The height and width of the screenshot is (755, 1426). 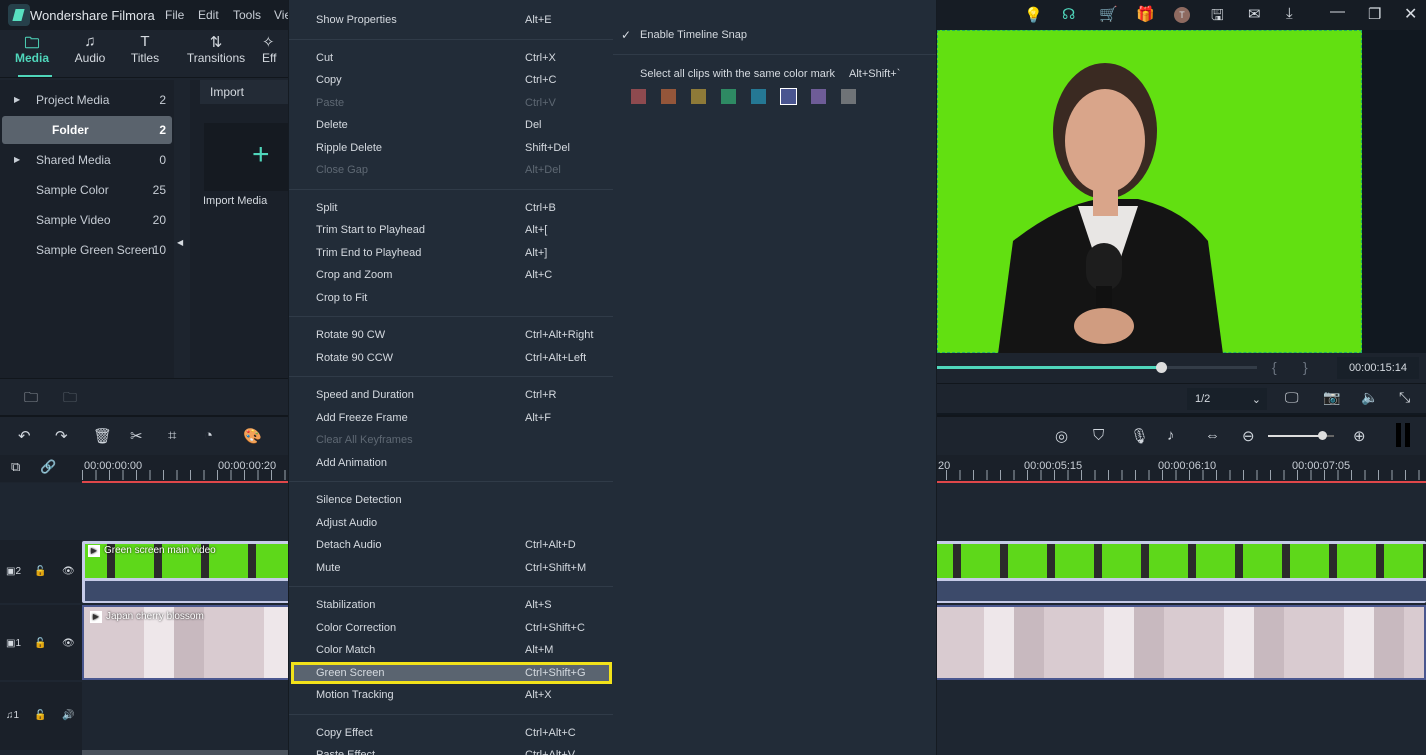 I want to click on menu-item-ripple-delete: Ripple Delete Shift+Del, so click(x=451, y=148).